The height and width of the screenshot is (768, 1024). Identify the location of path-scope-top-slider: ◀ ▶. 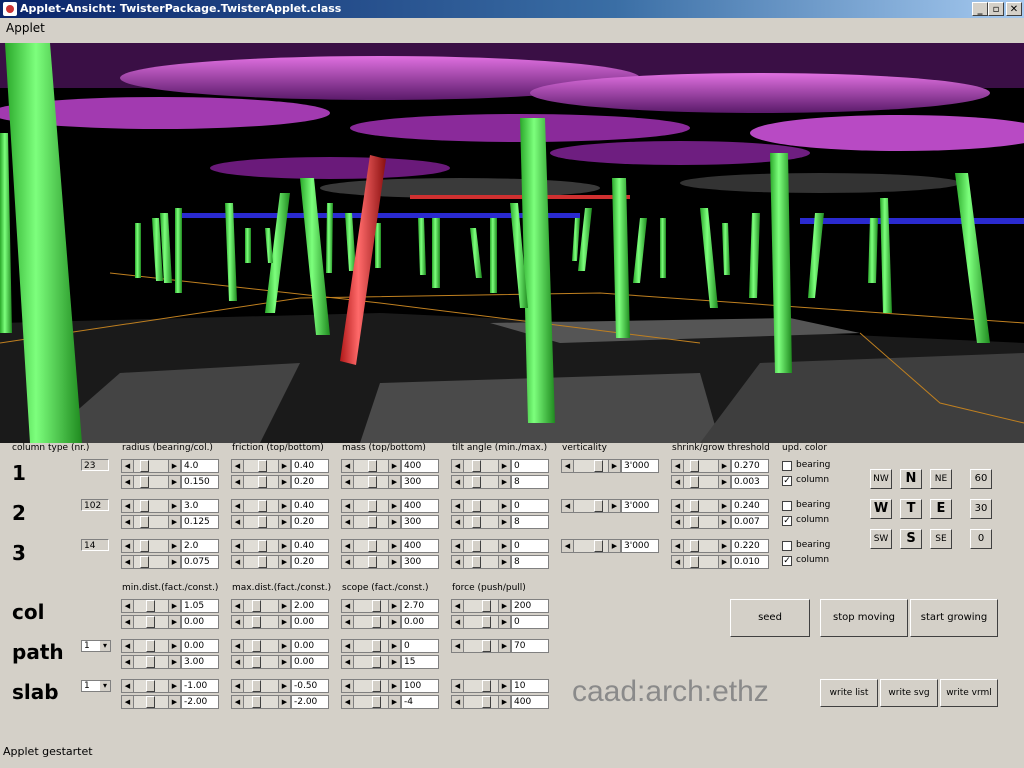
(371, 646).